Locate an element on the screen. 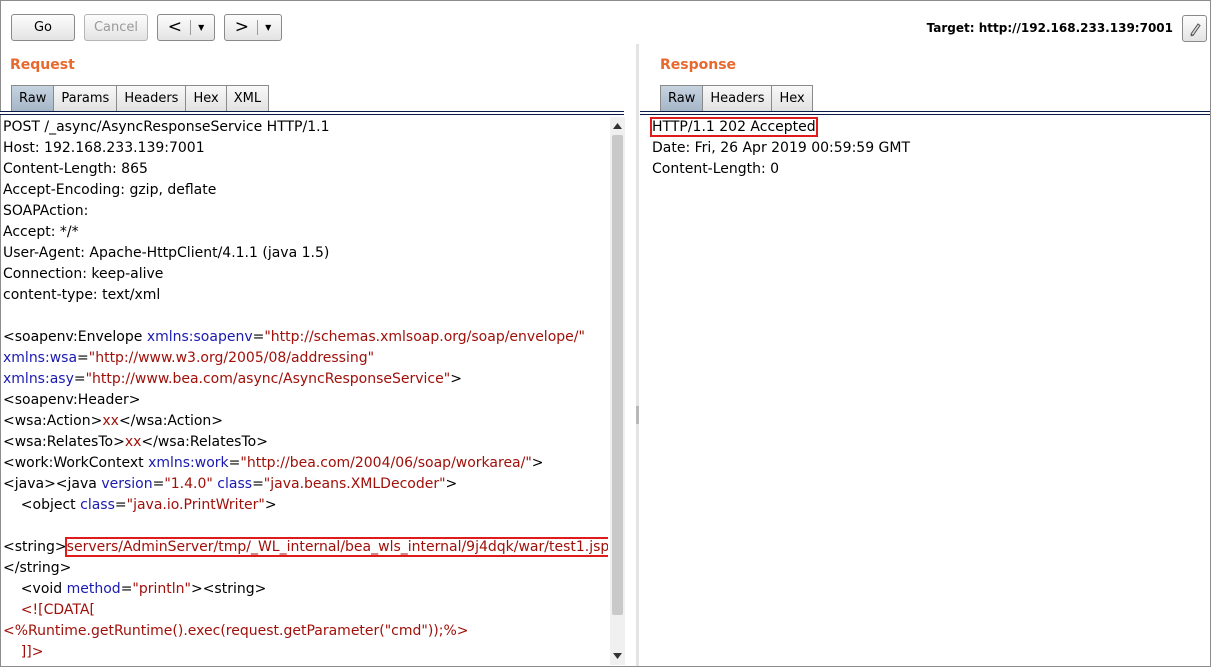 The height and width of the screenshot is (667, 1211). request-token: "java.beans.XMLDecoder" is located at coordinates (354, 484).